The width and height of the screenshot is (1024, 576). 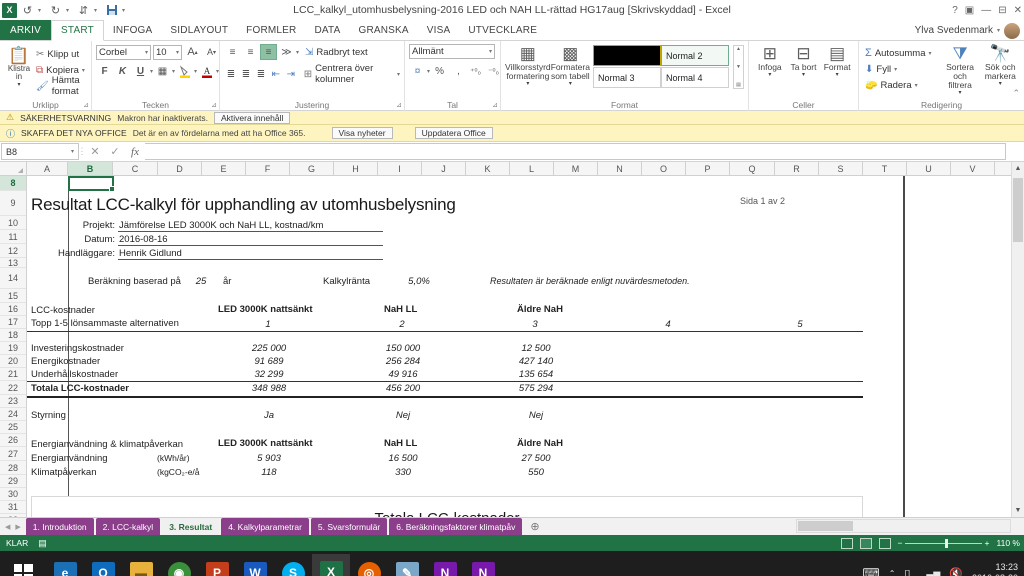 I want to click on wrap-text-button: Radbryt text, so click(x=341, y=52).